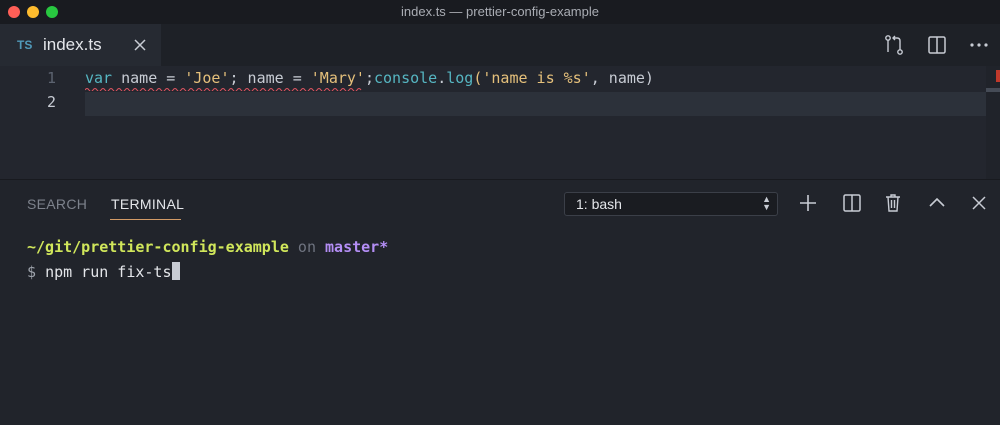 This screenshot has height=425, width=1000. I want to click on terminal-command: npm run fix-ts, so click(108, 272).